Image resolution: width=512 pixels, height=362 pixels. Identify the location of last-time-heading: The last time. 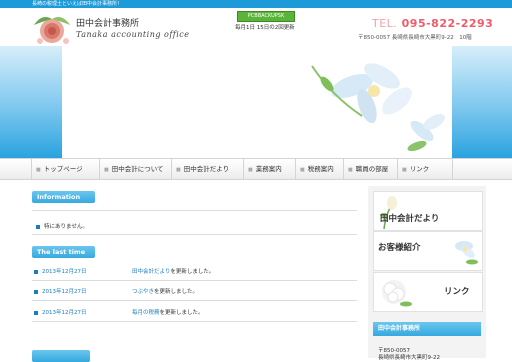
(63, 252).